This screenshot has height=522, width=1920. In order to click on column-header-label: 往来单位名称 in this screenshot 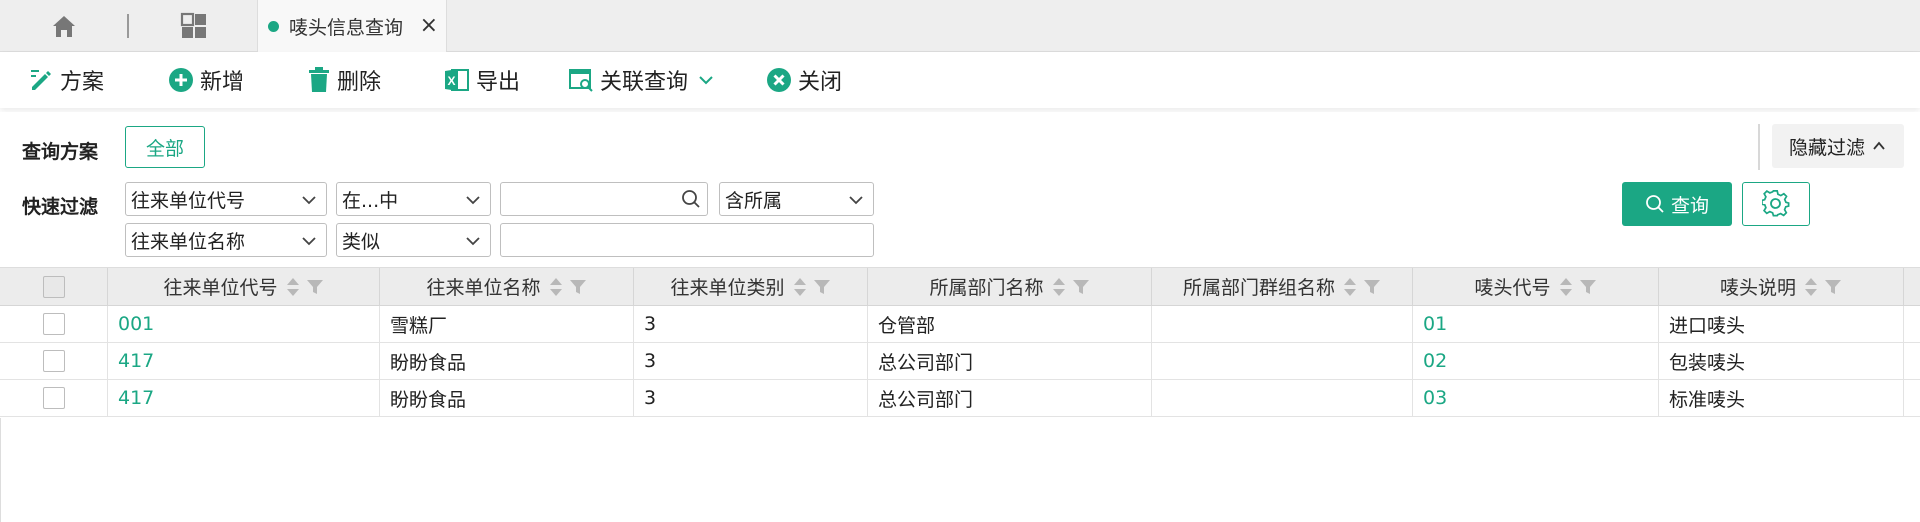, I will do `click(483, 288)`.